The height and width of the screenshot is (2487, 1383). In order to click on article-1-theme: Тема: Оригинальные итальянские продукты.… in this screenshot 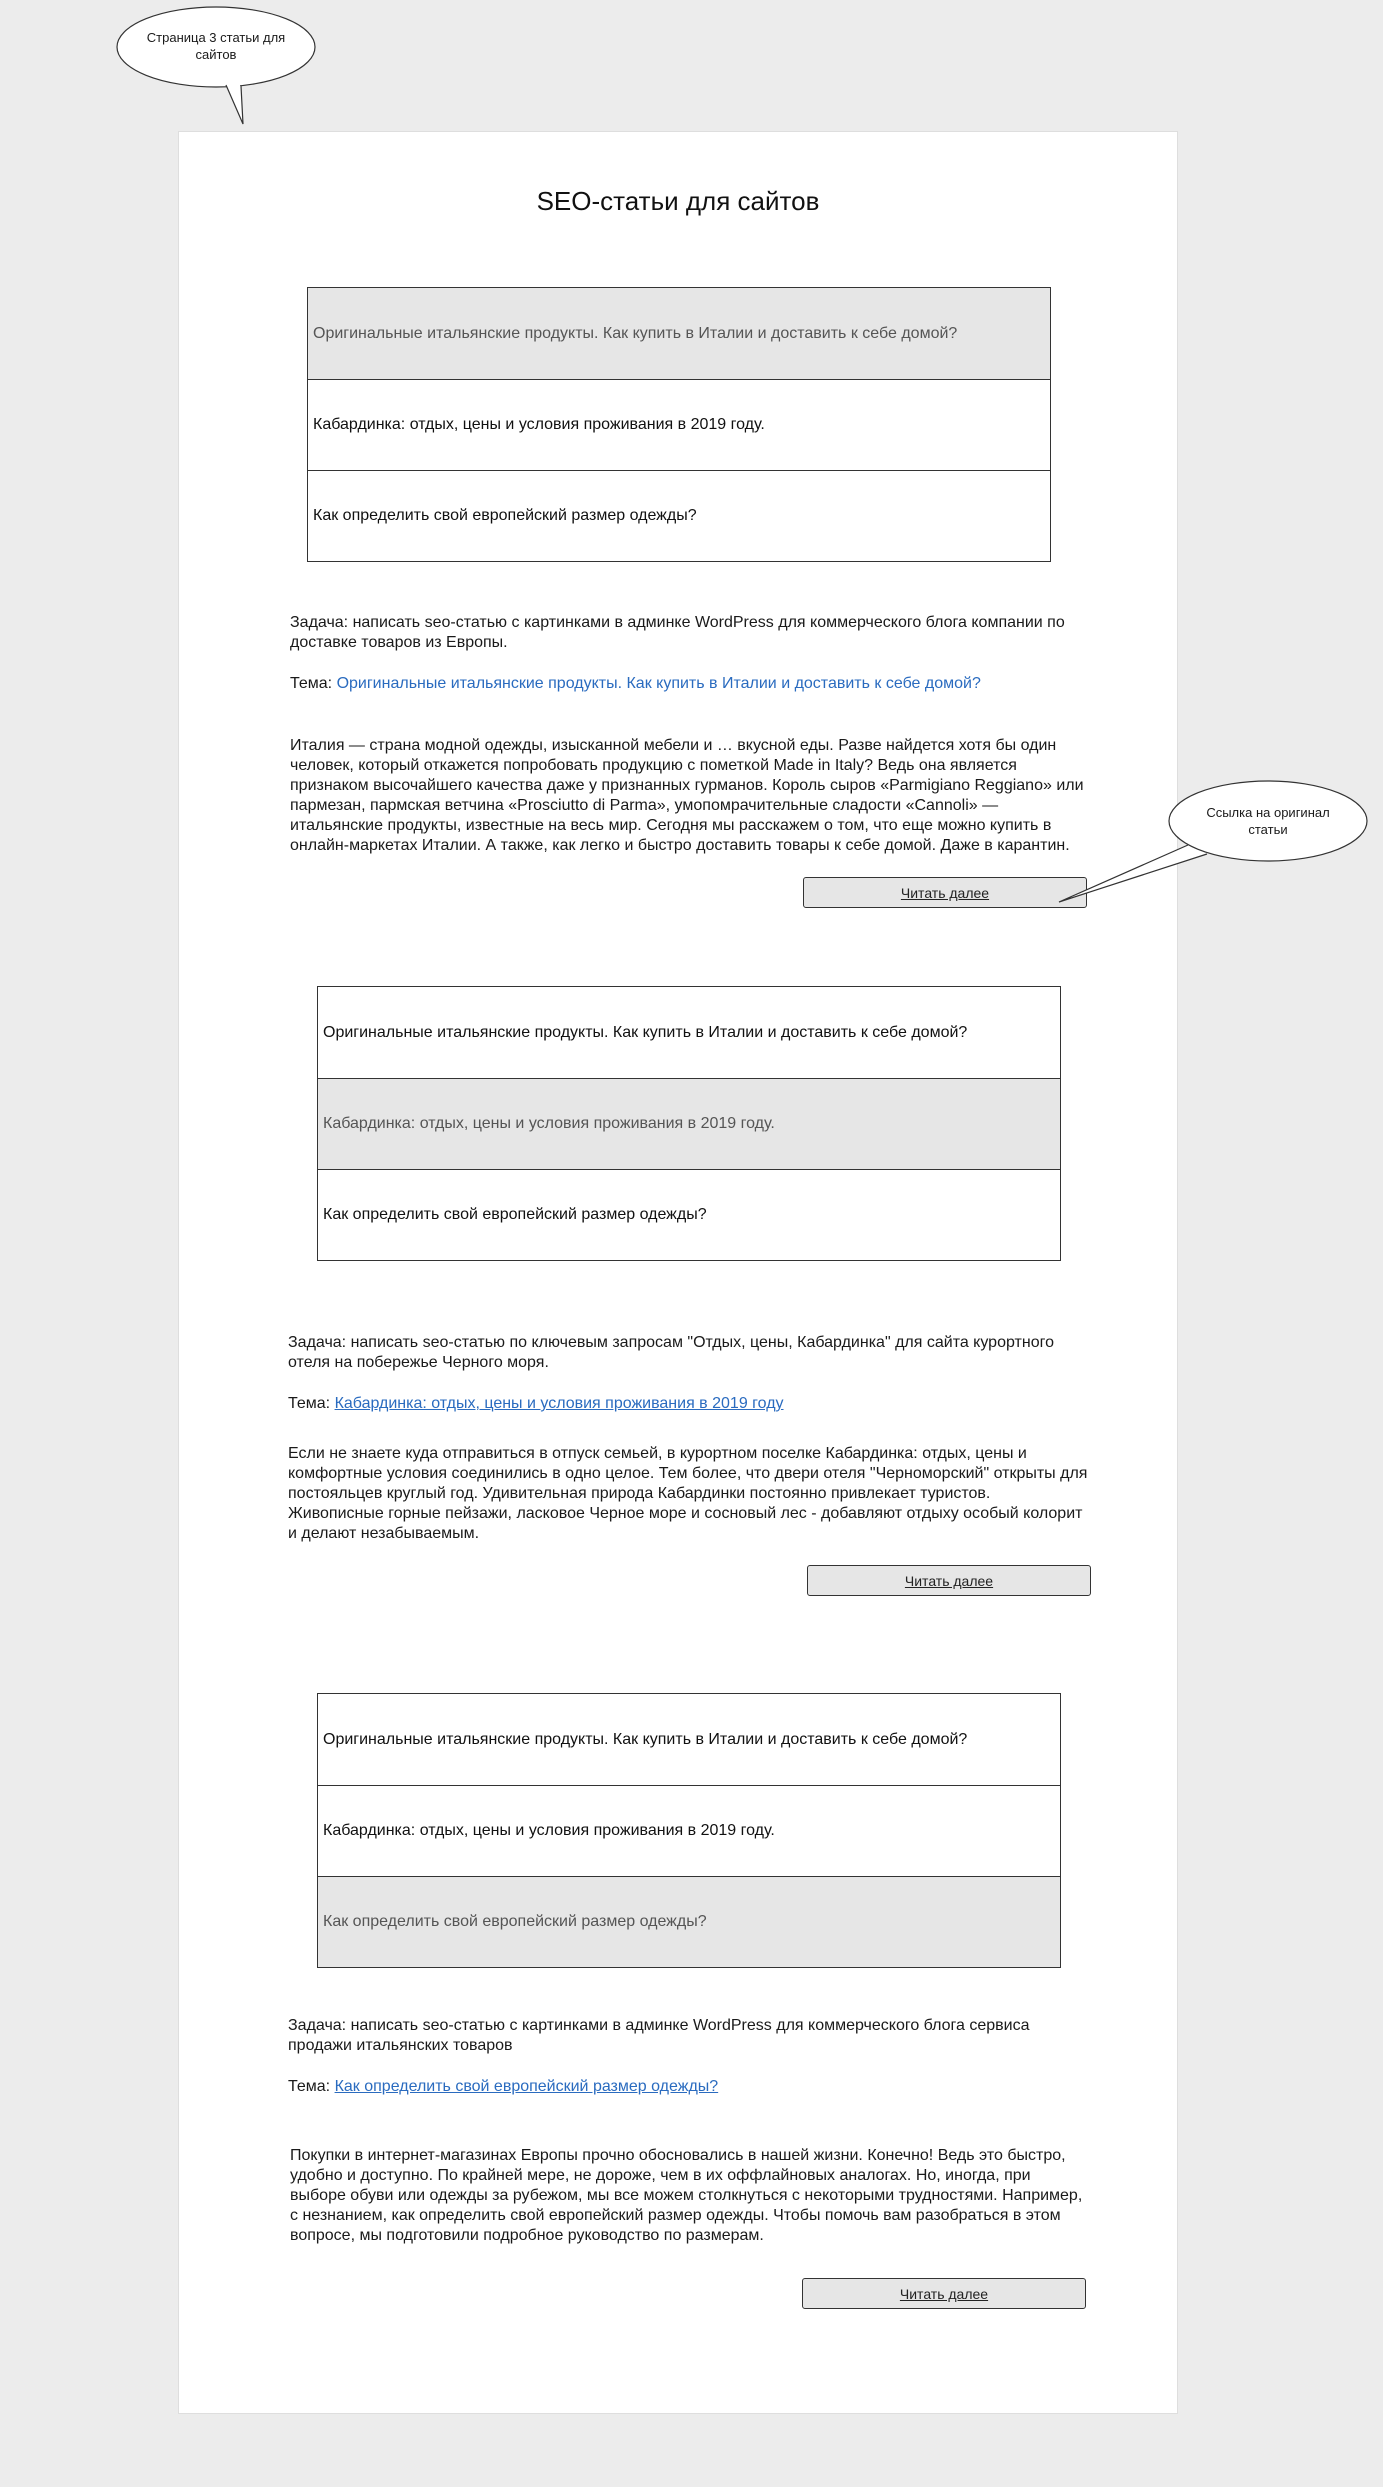, I will do `click(690, 684)`.